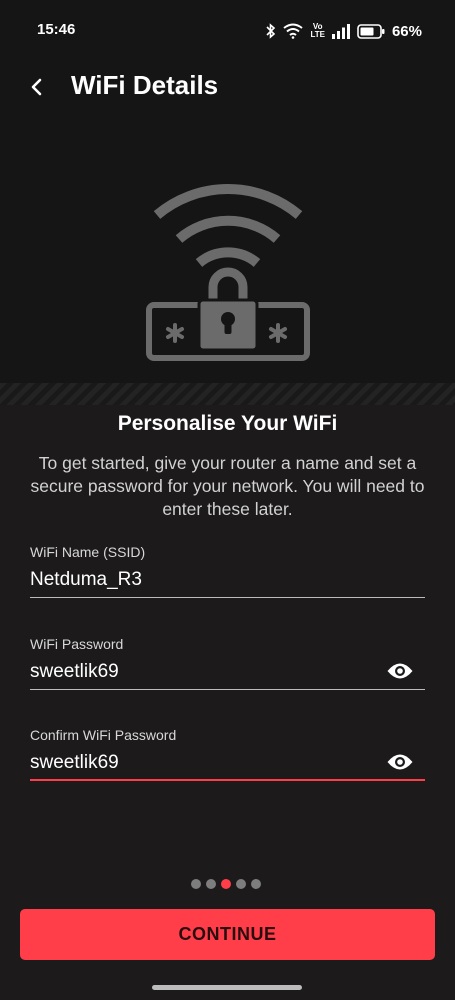  What do you see at coordinates (227, 394) in the screenshot?
I see `hero-divider-stripe` at bounding box center [227, 394].